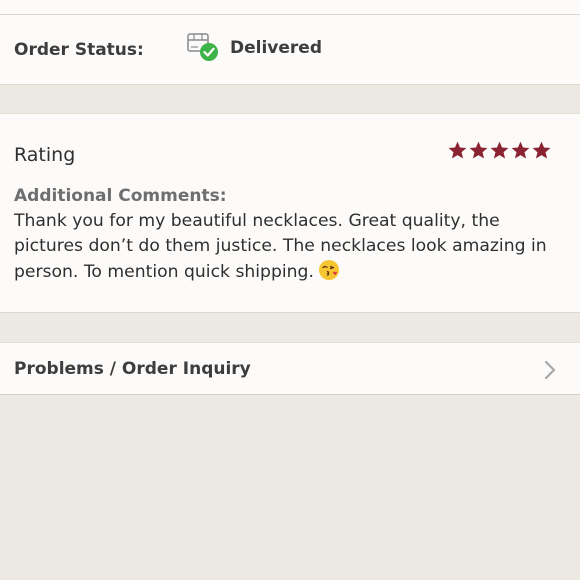 The image size is (580, 580). I want to click on order-status-row: Order Status: Delivered, so click(290, 50).